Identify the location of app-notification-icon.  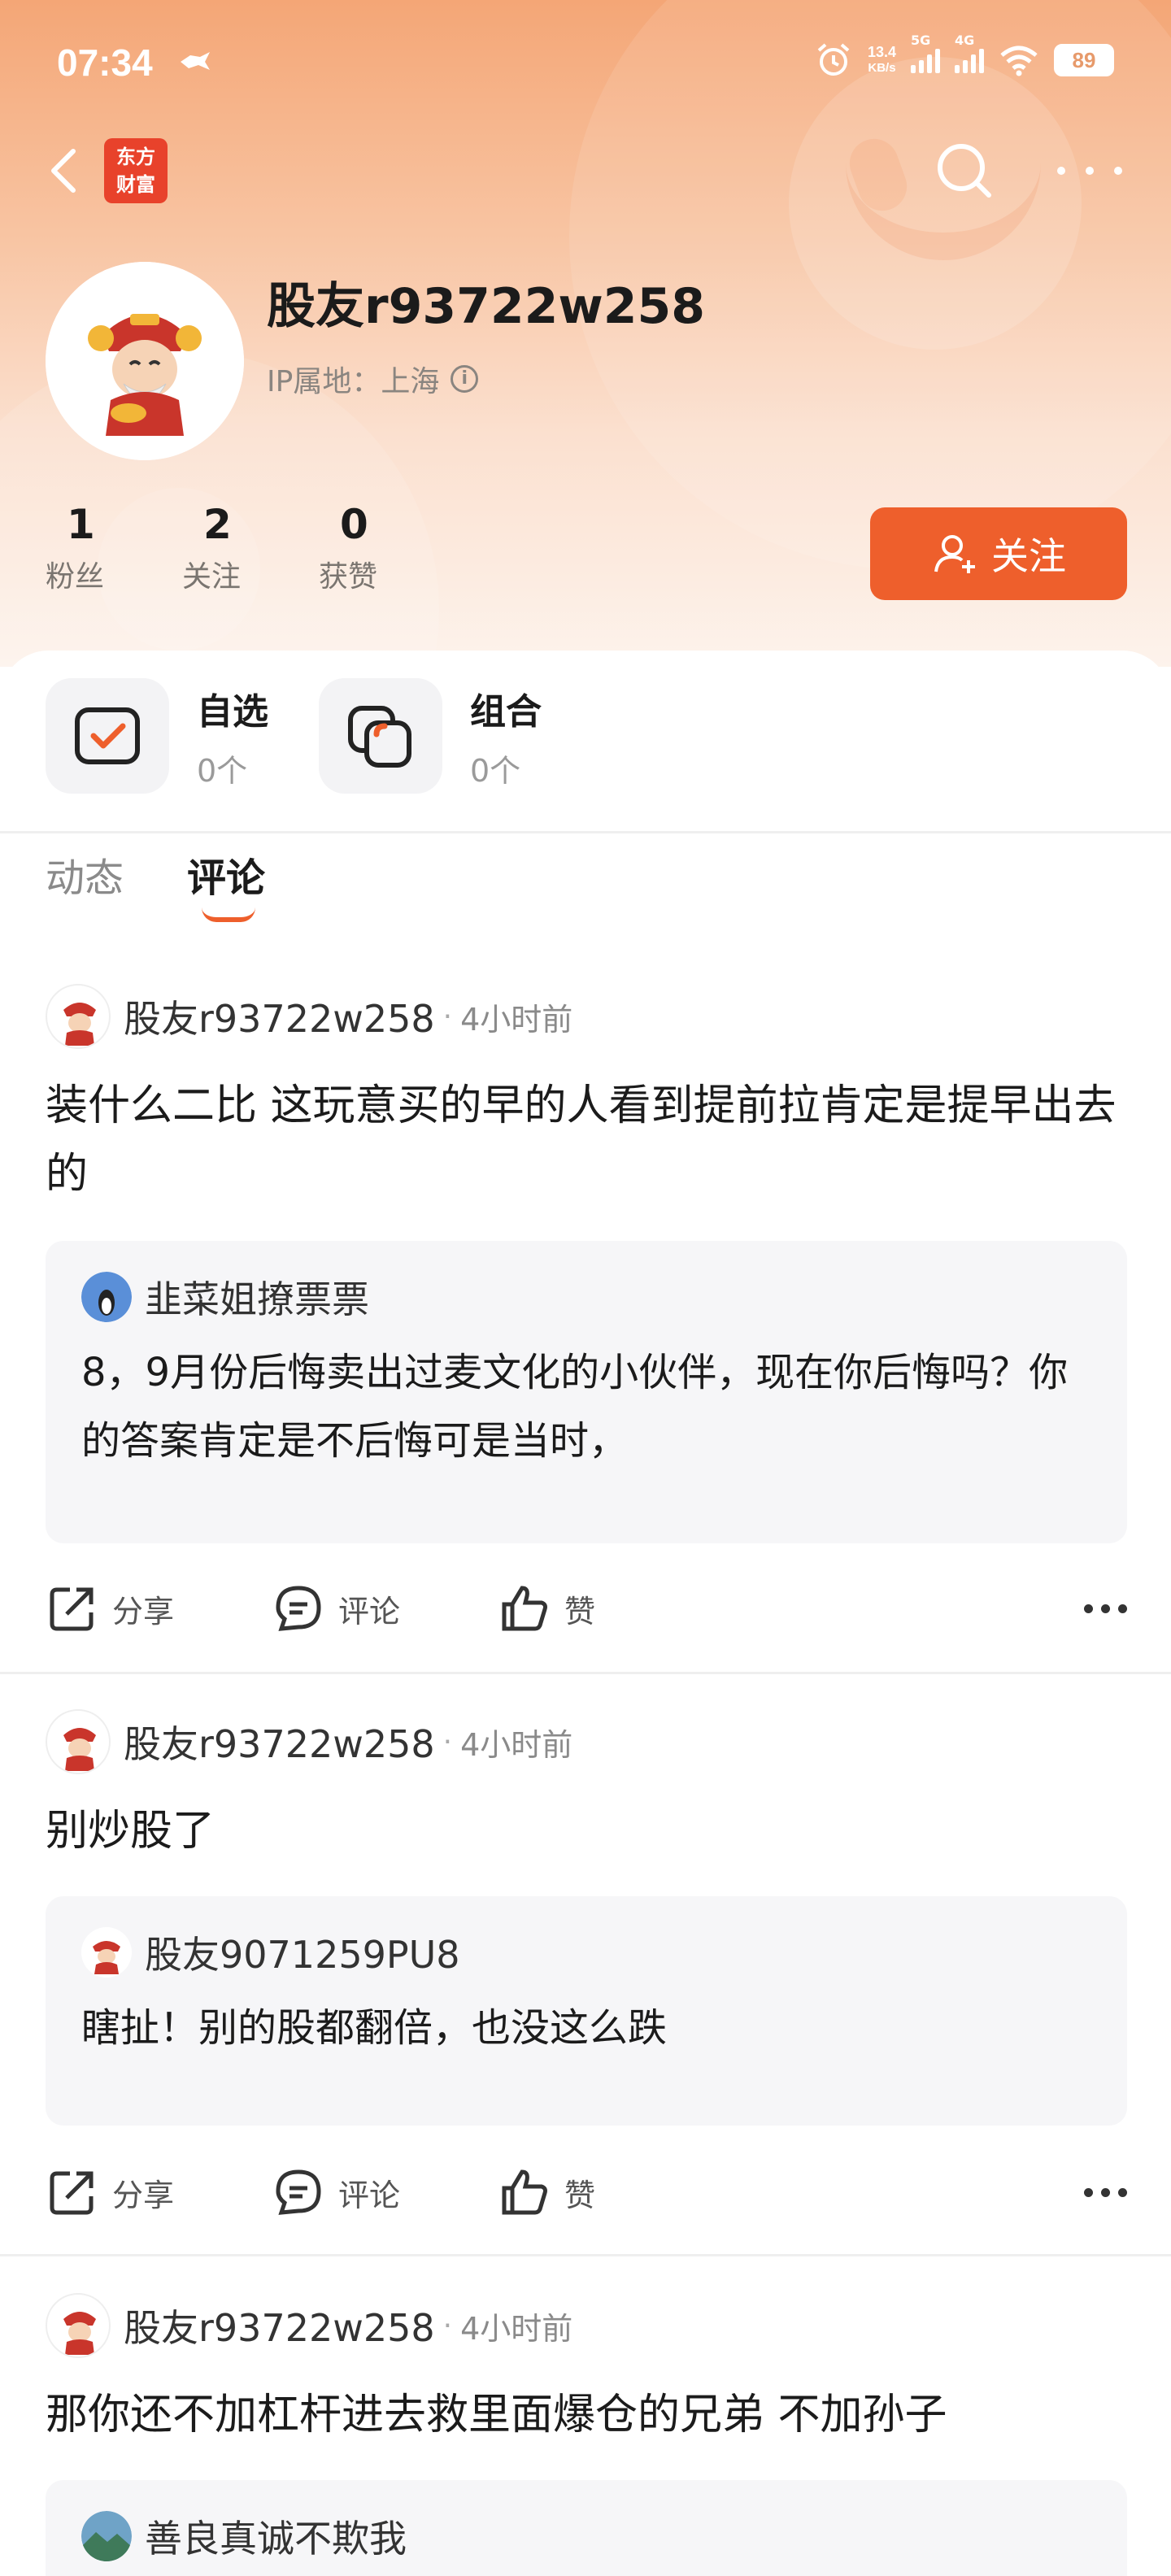
(195, 61).